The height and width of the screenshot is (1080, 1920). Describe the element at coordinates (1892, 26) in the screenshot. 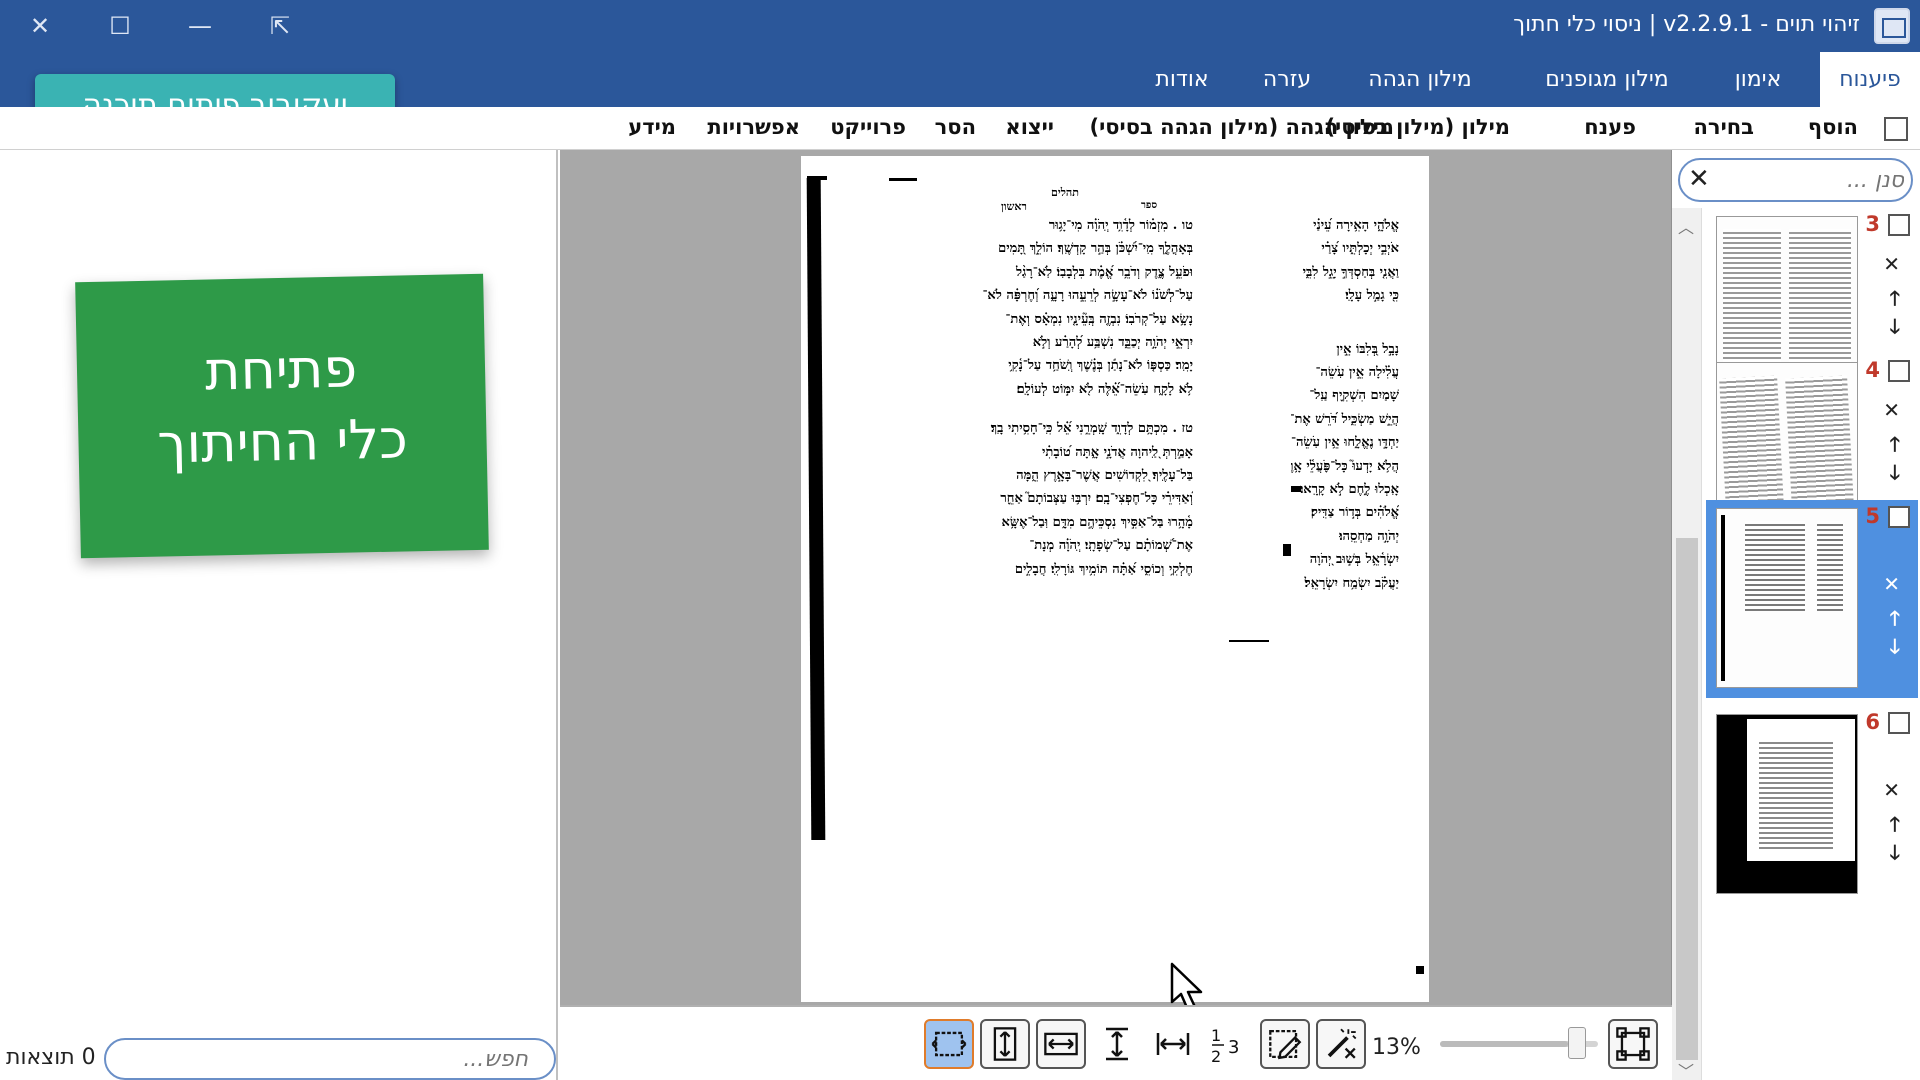

I see `app-icon` at that location.